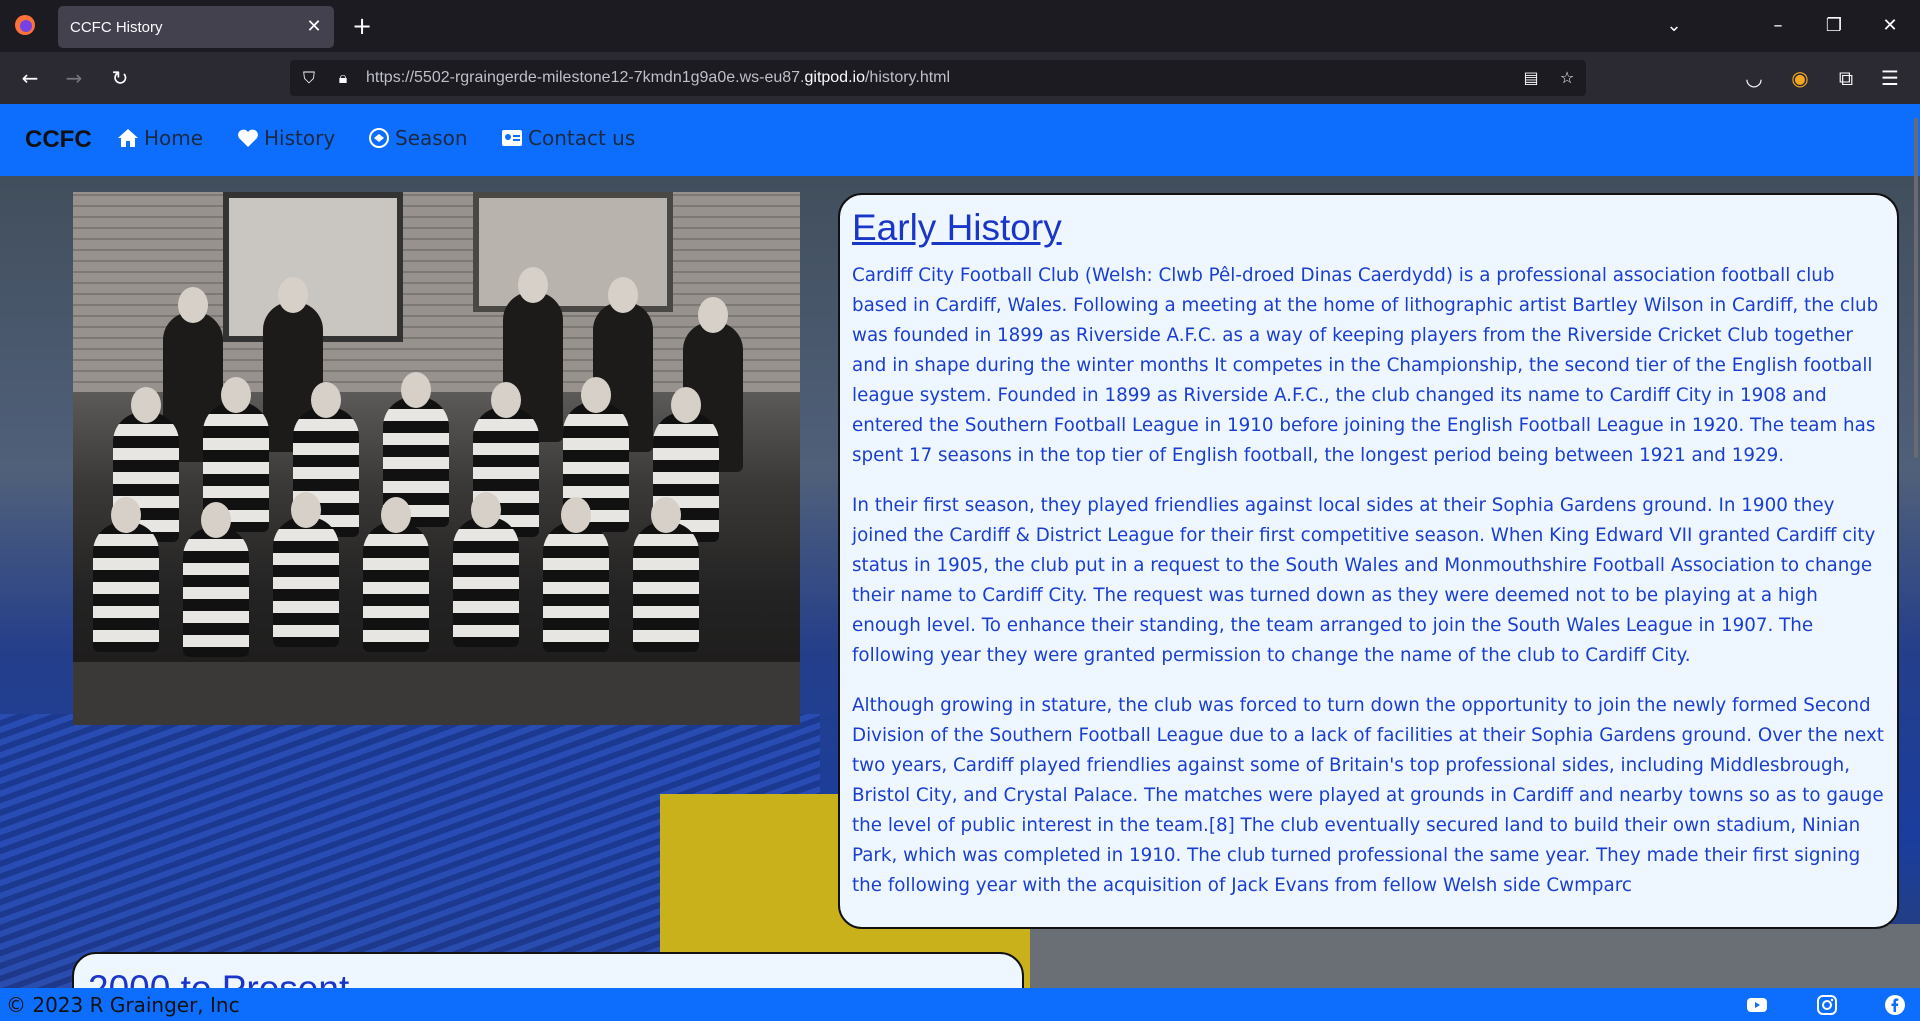 The image size is (1920, 1021). Describe the element at coordinates (1778, 26) in the screenshot. I see `minimize-icon: –` at that location.